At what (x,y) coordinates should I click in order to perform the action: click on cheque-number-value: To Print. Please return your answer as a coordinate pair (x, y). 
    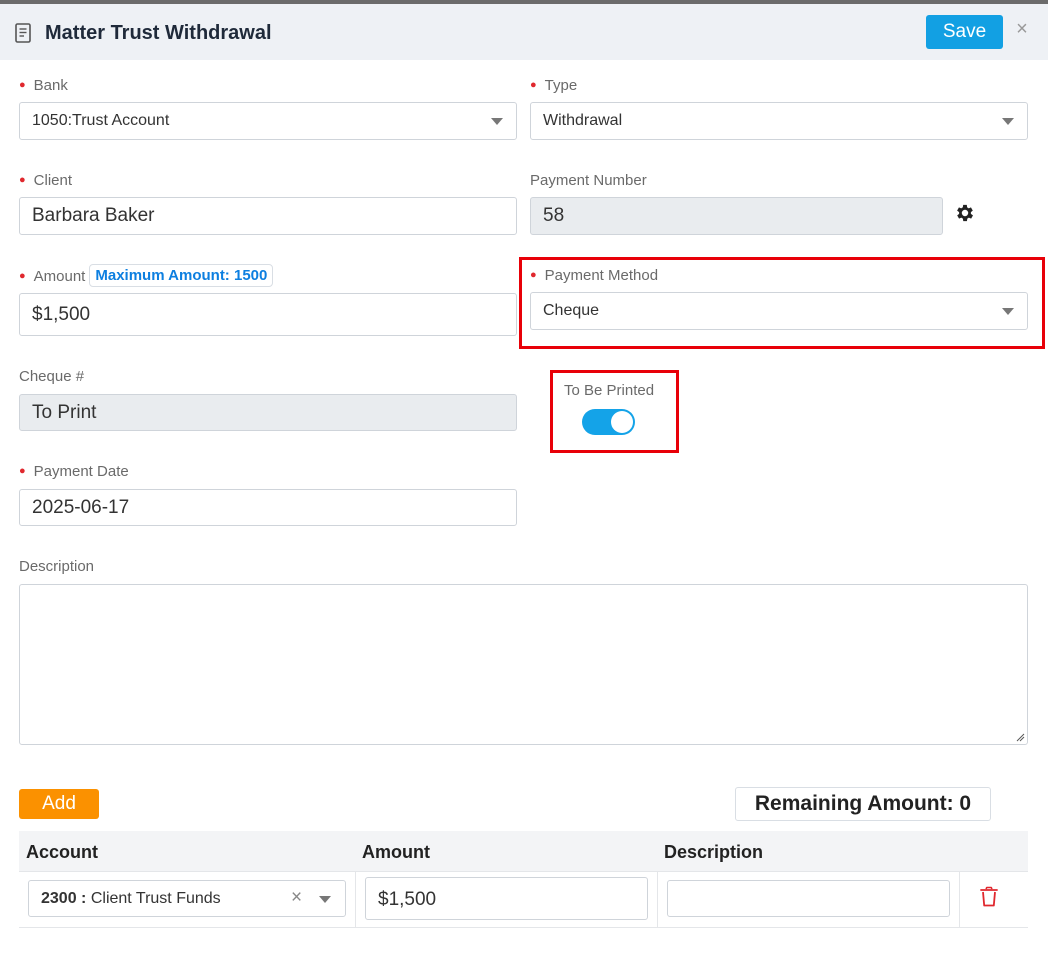
    Looking at the image, I should click on (64, 412).